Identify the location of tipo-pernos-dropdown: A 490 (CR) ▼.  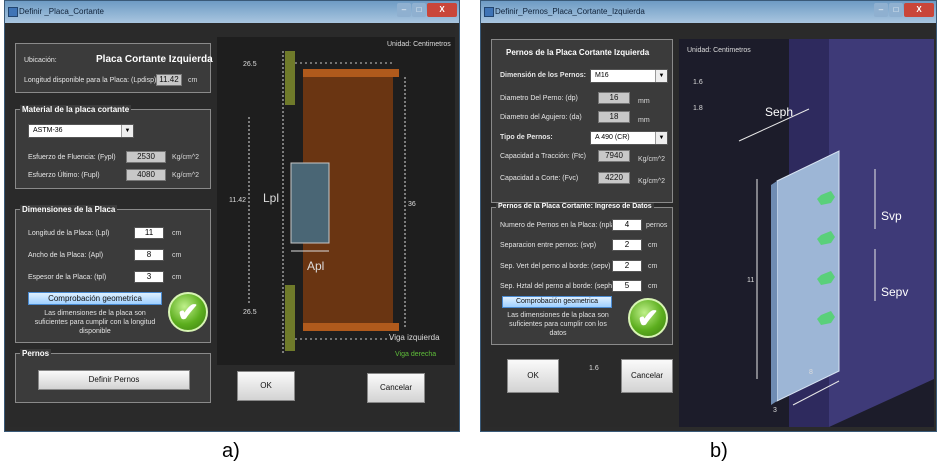
(629, 138).